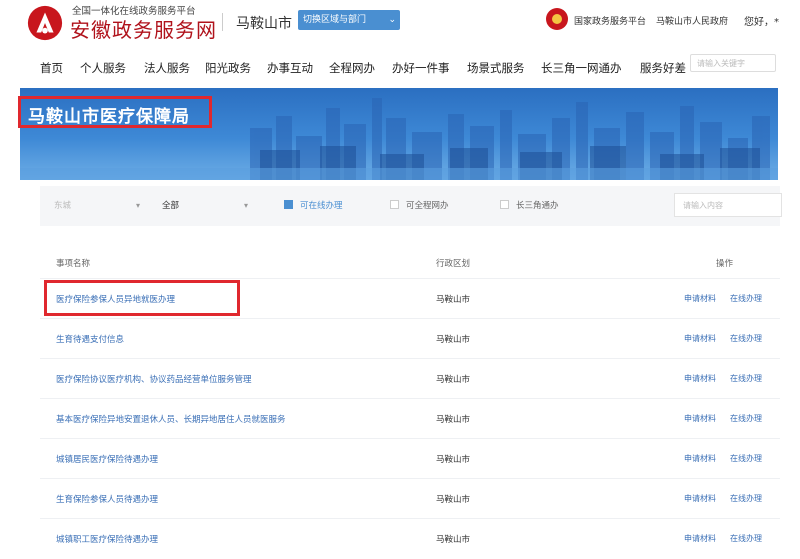 The width and height of the screenshot is (800, 559). I want to click on chevron-down-icon: ⌄, so click(392, 20).